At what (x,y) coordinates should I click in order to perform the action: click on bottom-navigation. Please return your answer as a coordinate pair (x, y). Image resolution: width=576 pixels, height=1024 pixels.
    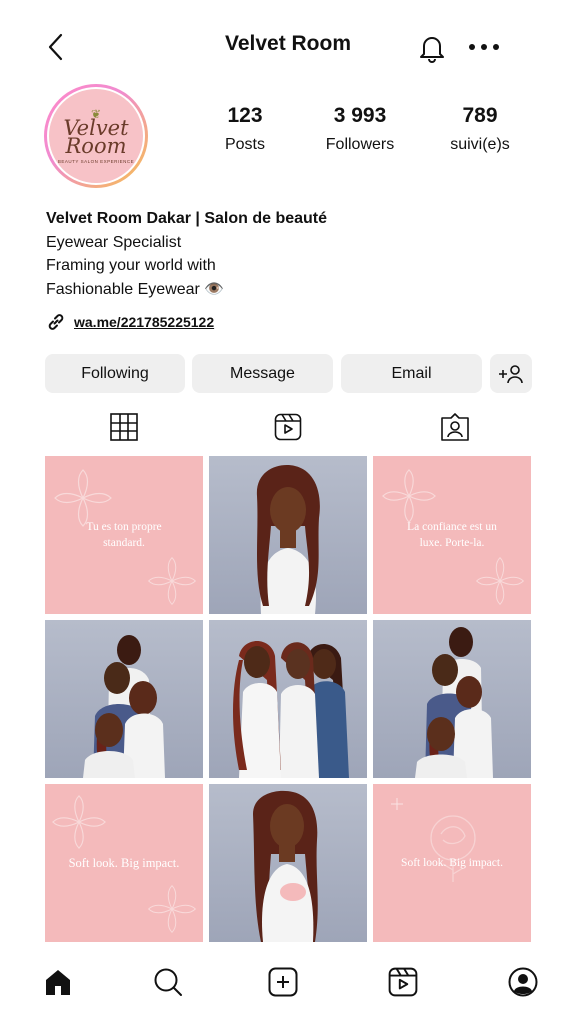
    Looking at the image, I should click on (288, 987).